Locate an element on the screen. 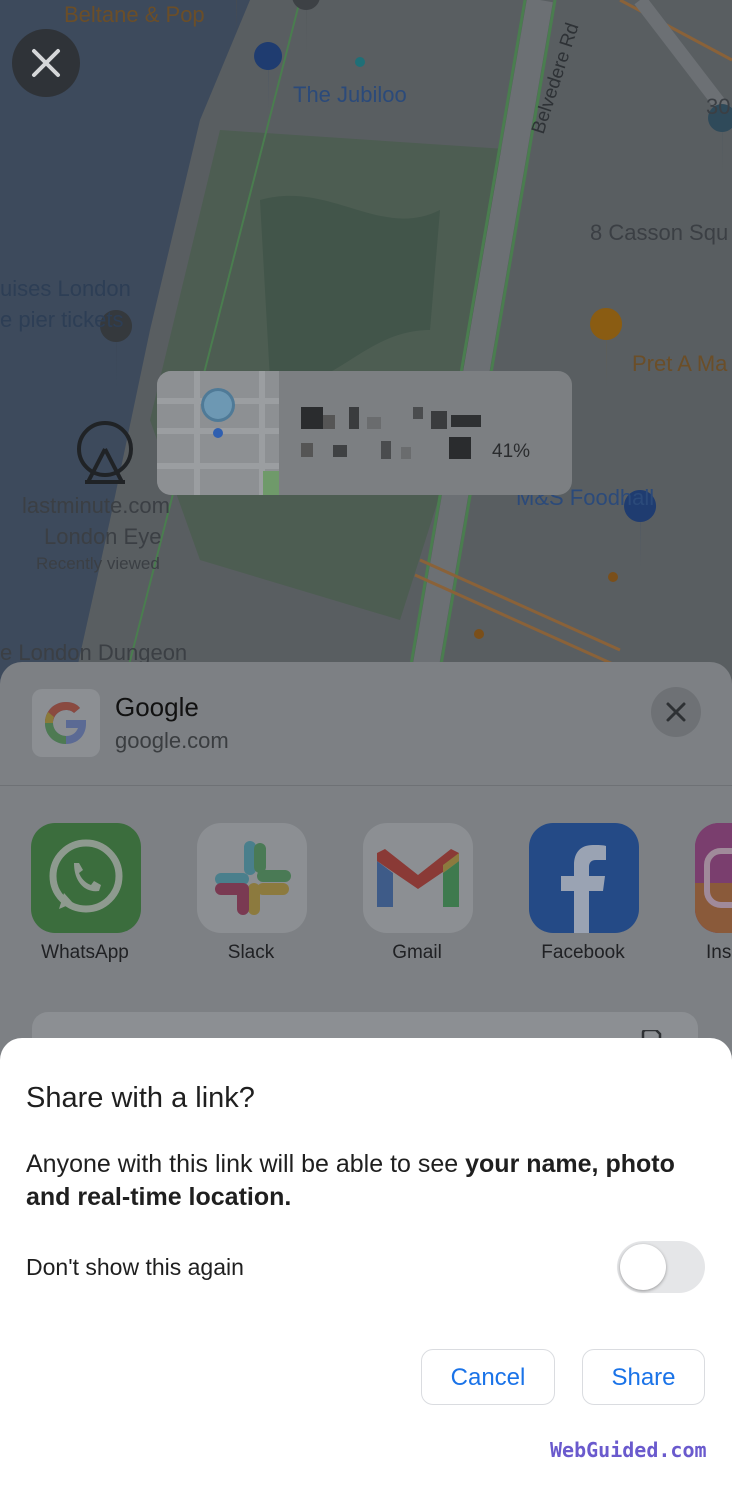  gmail-icon is located at coordinates (418, 878).